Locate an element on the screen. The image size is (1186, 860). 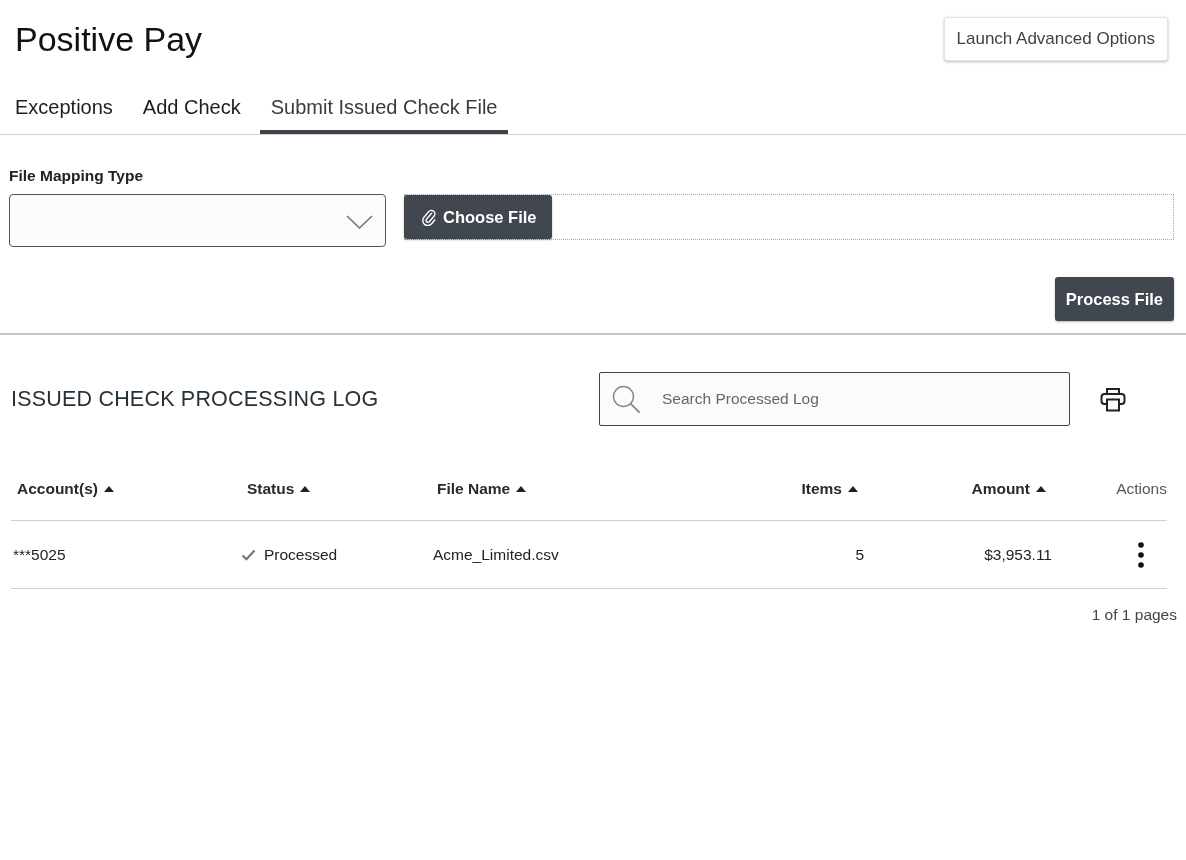
table-cell: $3,953.11 is located at coordinates (1018, 554).